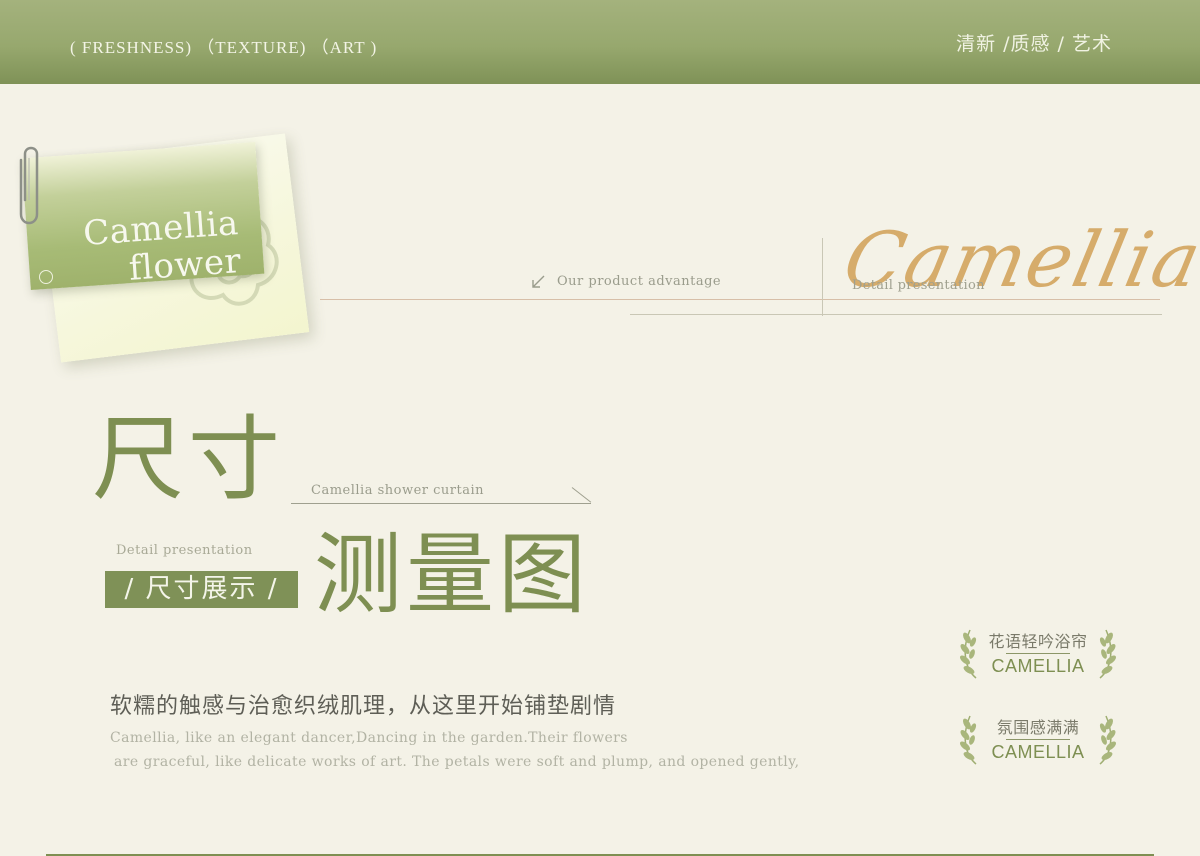  What do you see at coordinates (184, 550) in the screenshot?
I see `headline-detail-label: Detail presentation` at bounding box center [184, 550].